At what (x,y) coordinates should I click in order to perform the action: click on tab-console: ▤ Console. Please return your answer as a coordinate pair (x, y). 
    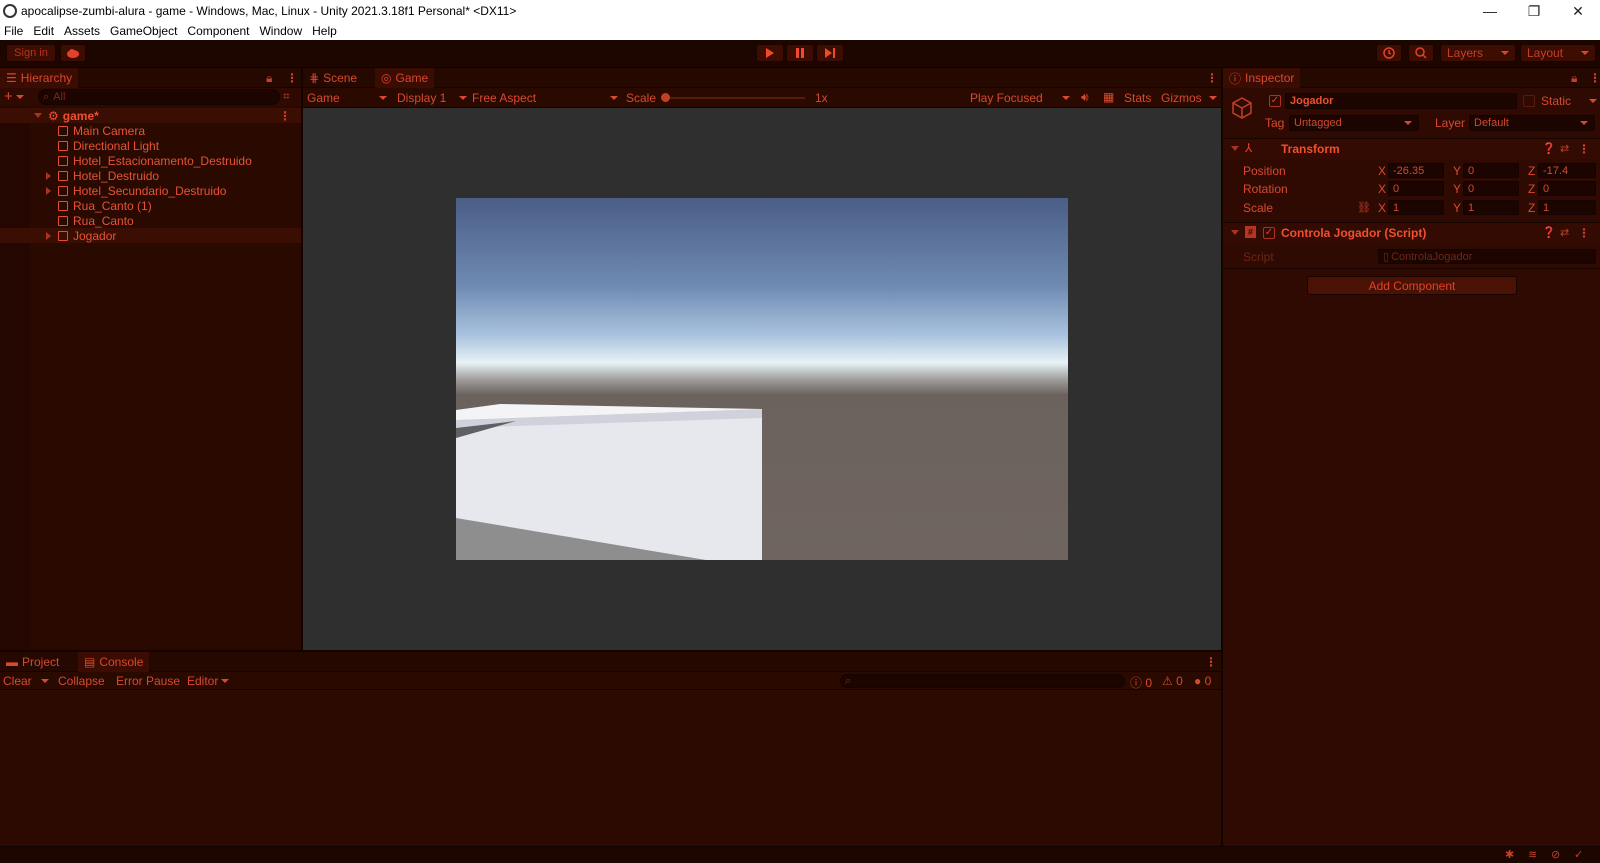
    Looking at the image, I should click on (114, 662).